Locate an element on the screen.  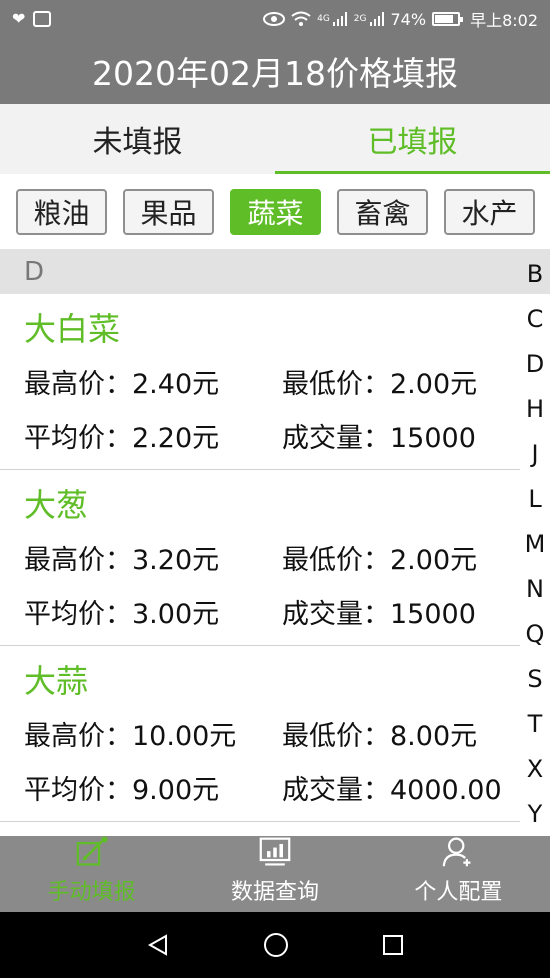
avg-price: 平均价：2.20元 is located at coordinates (153, 435).